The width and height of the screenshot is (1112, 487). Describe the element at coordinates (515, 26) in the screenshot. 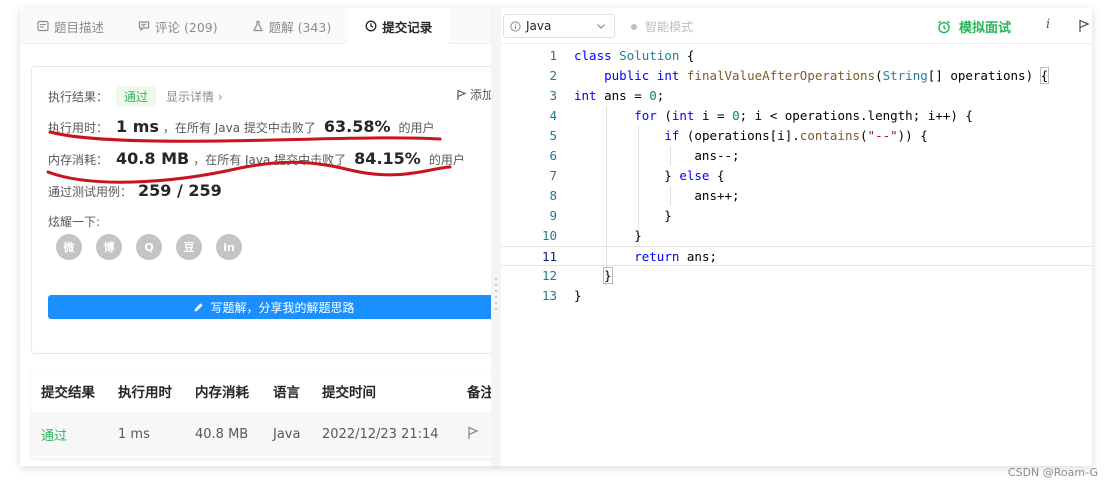

I see `info-circle-icon` at that location.